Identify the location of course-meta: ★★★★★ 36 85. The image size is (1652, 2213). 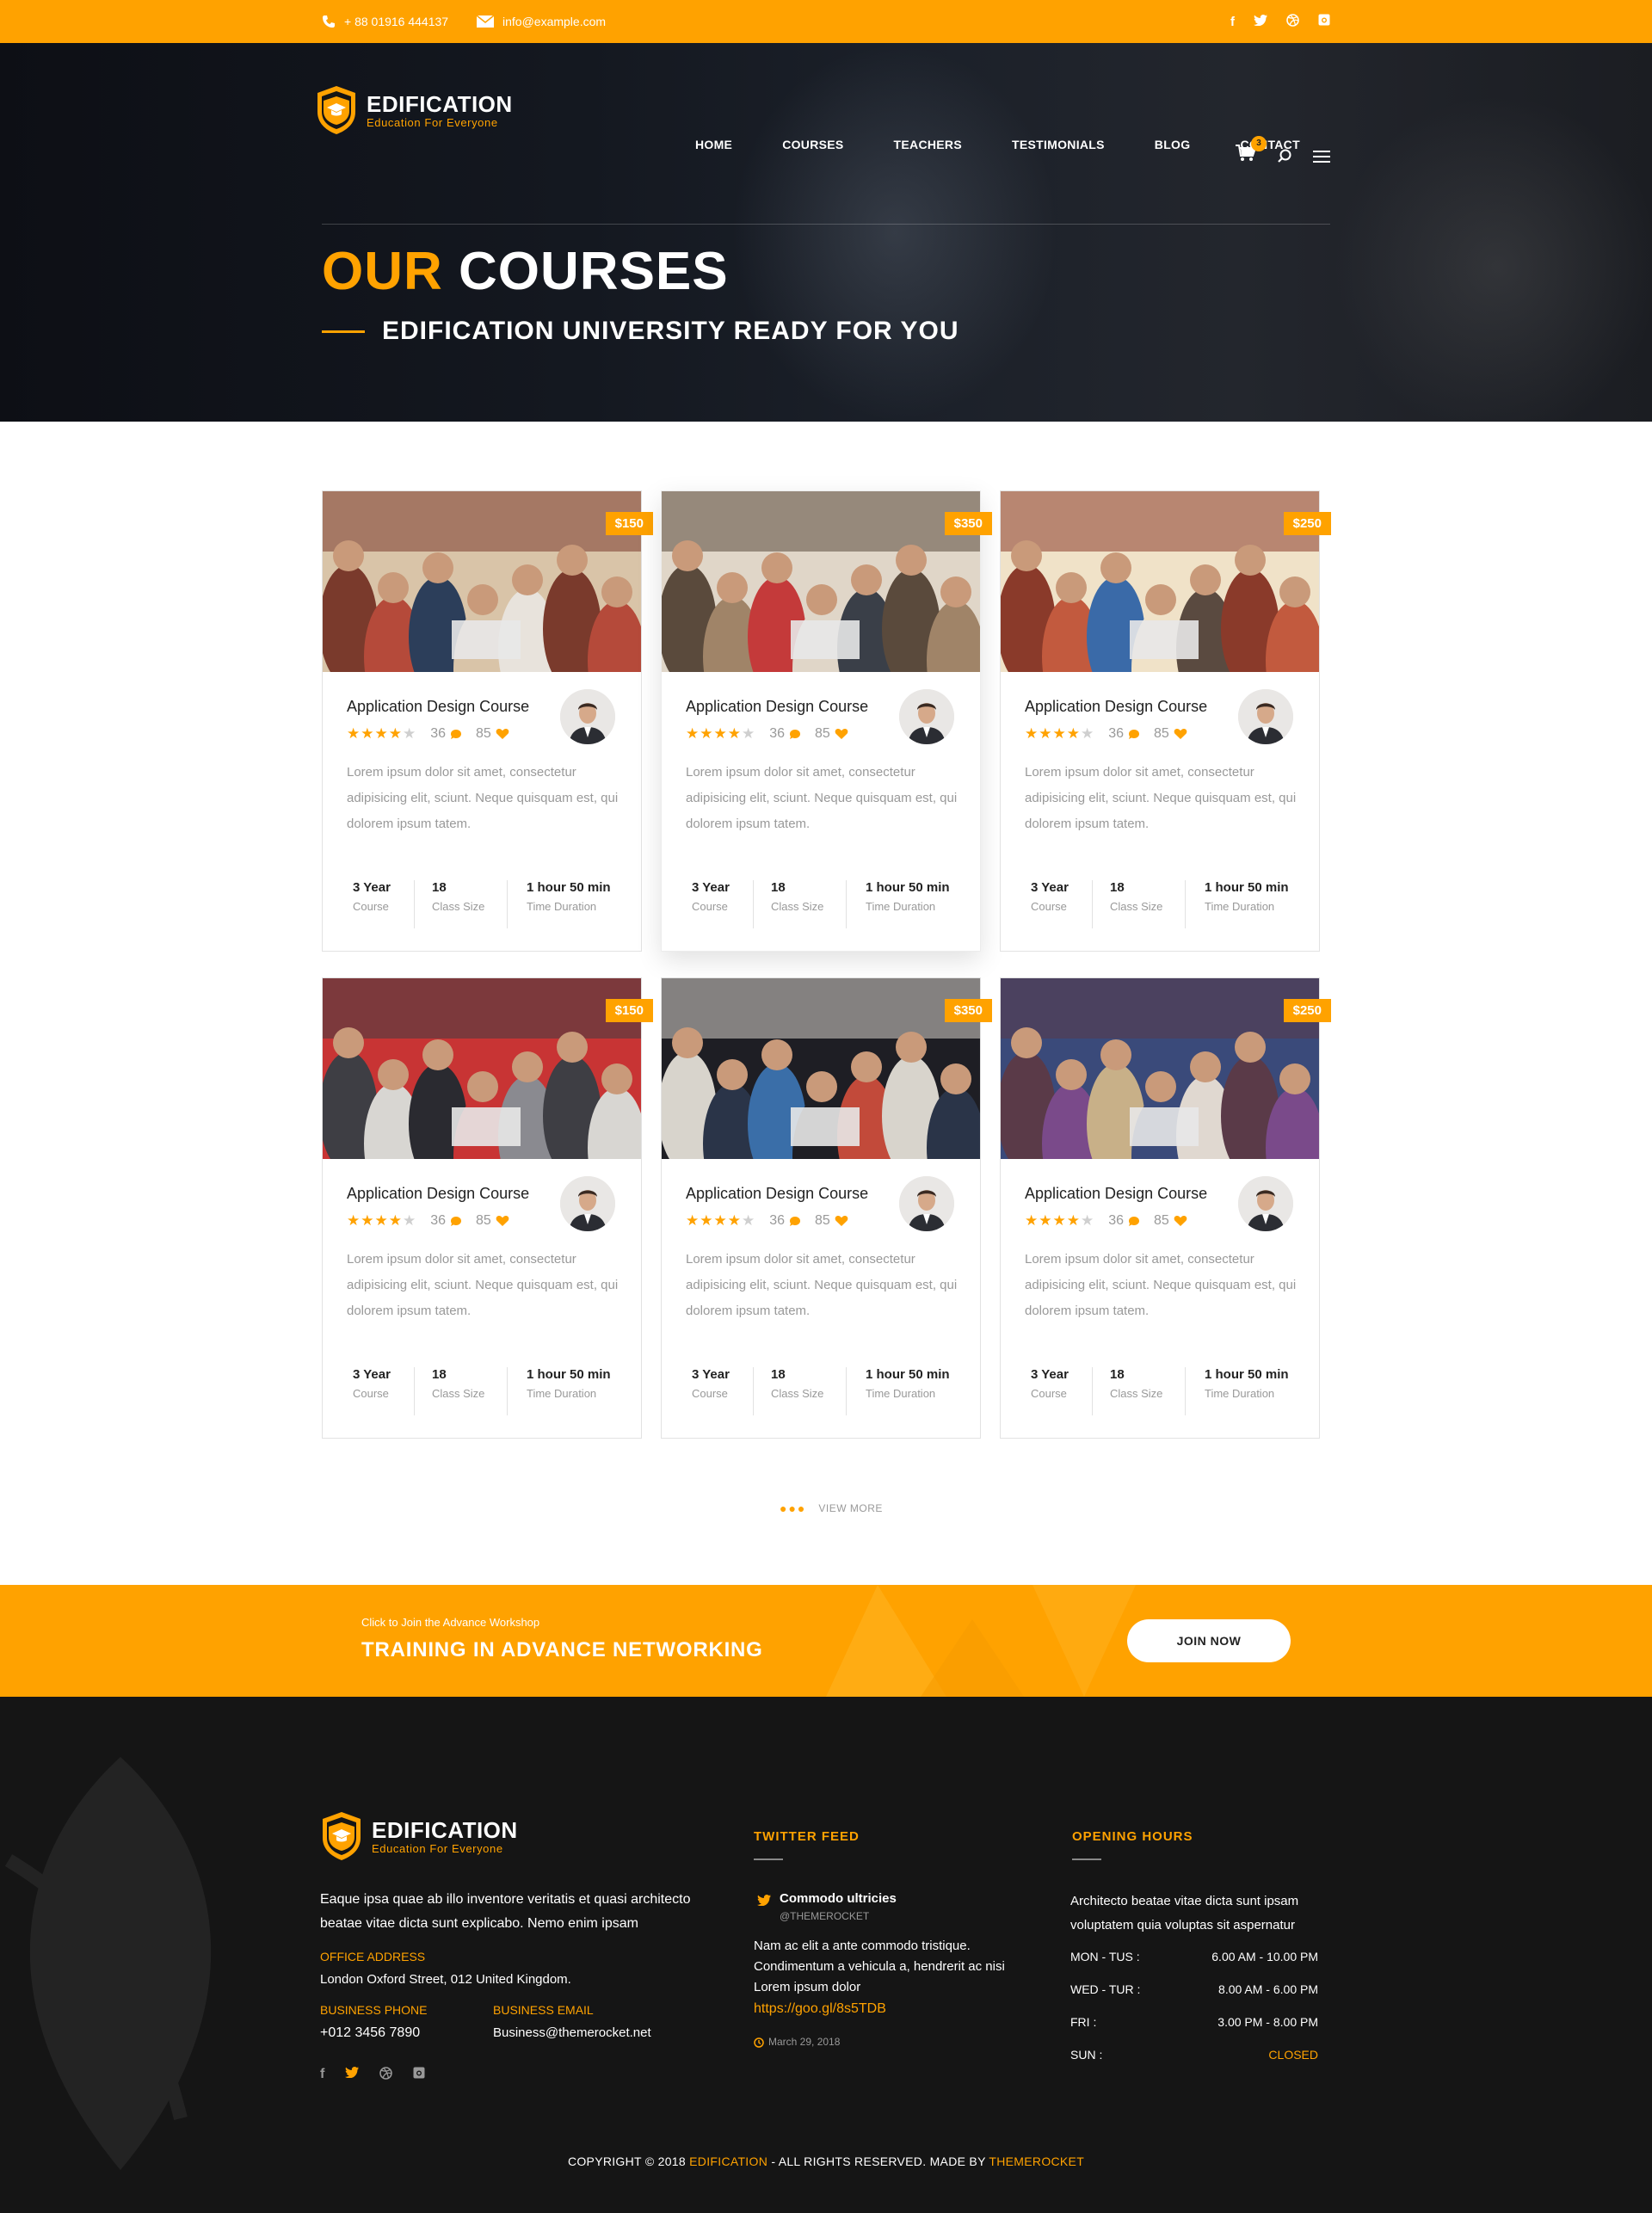
(767, 734).